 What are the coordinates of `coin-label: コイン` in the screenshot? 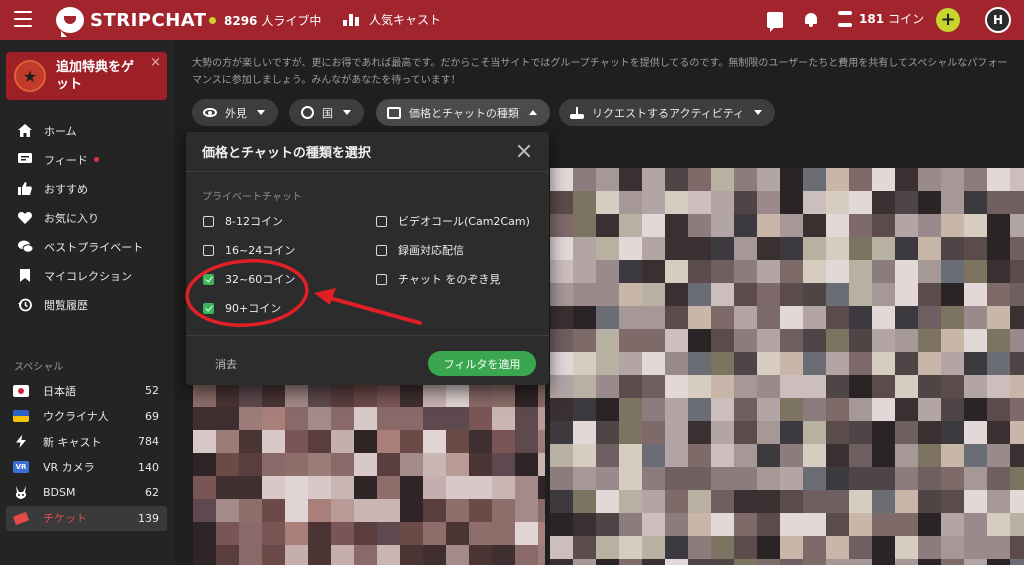 It's located at (906, 19).